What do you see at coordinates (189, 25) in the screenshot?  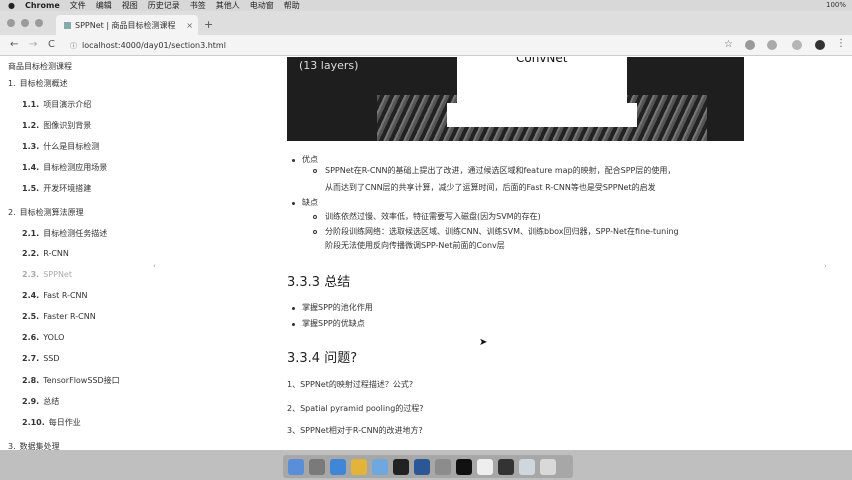 I see `close-tab-icon: ×` at bounding box center [189, 25].